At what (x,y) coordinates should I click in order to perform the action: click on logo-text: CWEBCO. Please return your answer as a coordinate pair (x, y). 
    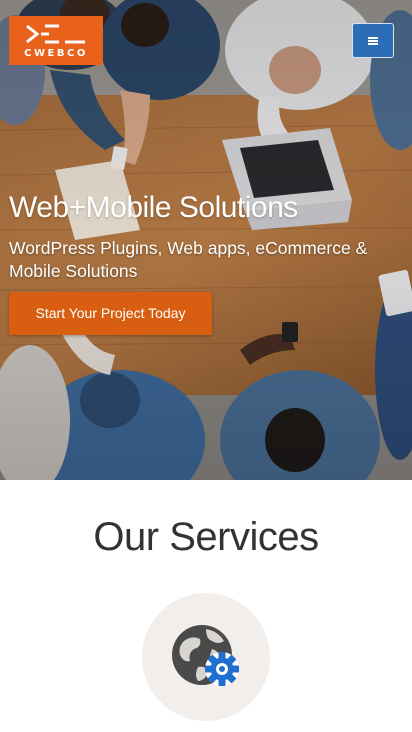
    Looking at the image, I should click on (56, 53).